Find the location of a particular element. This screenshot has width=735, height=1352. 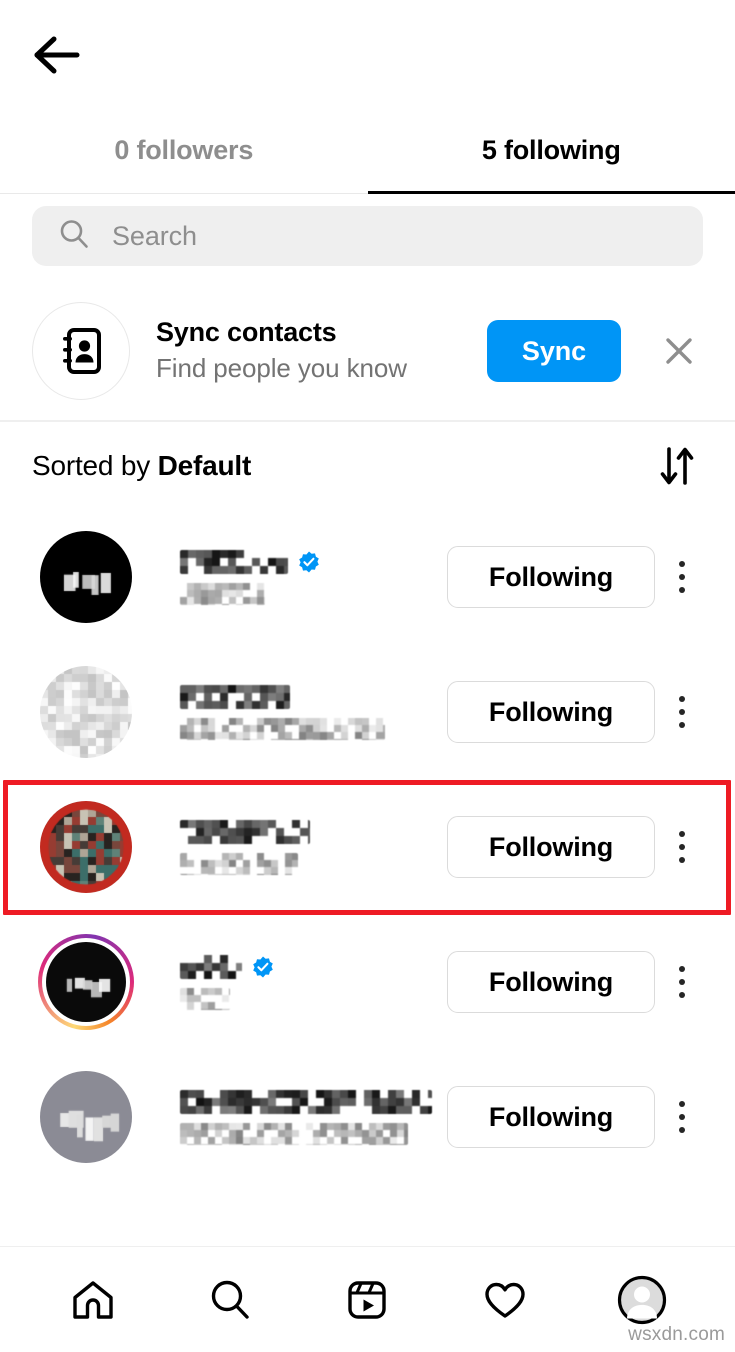

close-icon is located at coordinates (679, 351).